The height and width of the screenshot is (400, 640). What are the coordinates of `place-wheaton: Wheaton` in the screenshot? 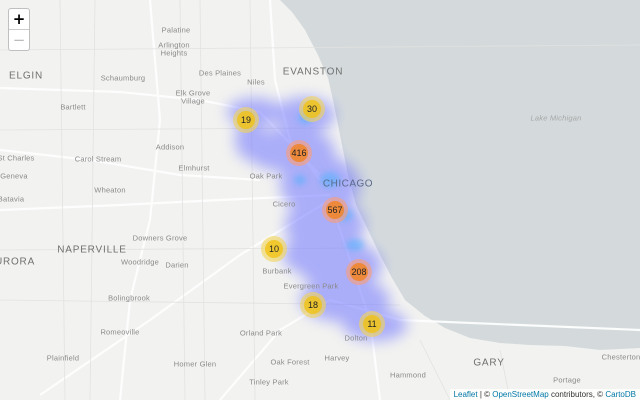 It's located at (110, 190).